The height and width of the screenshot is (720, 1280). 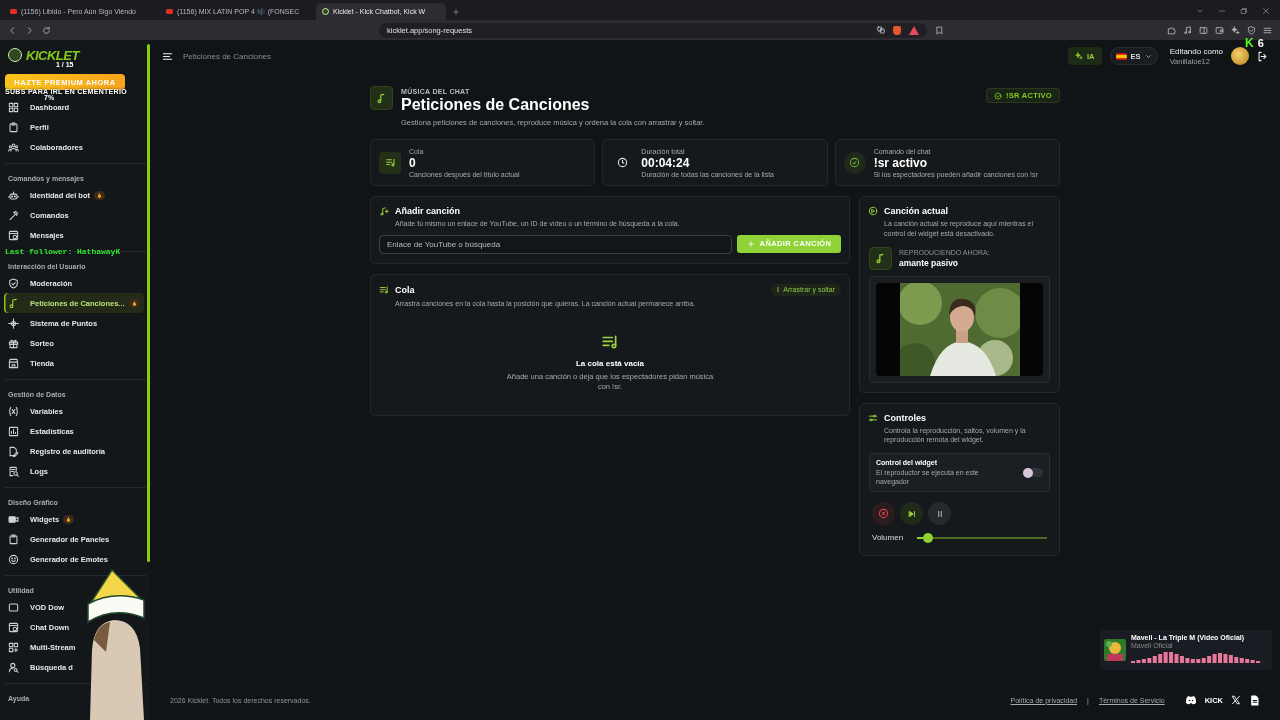 I want to click on reload-icon, so click(x=46, y=30).